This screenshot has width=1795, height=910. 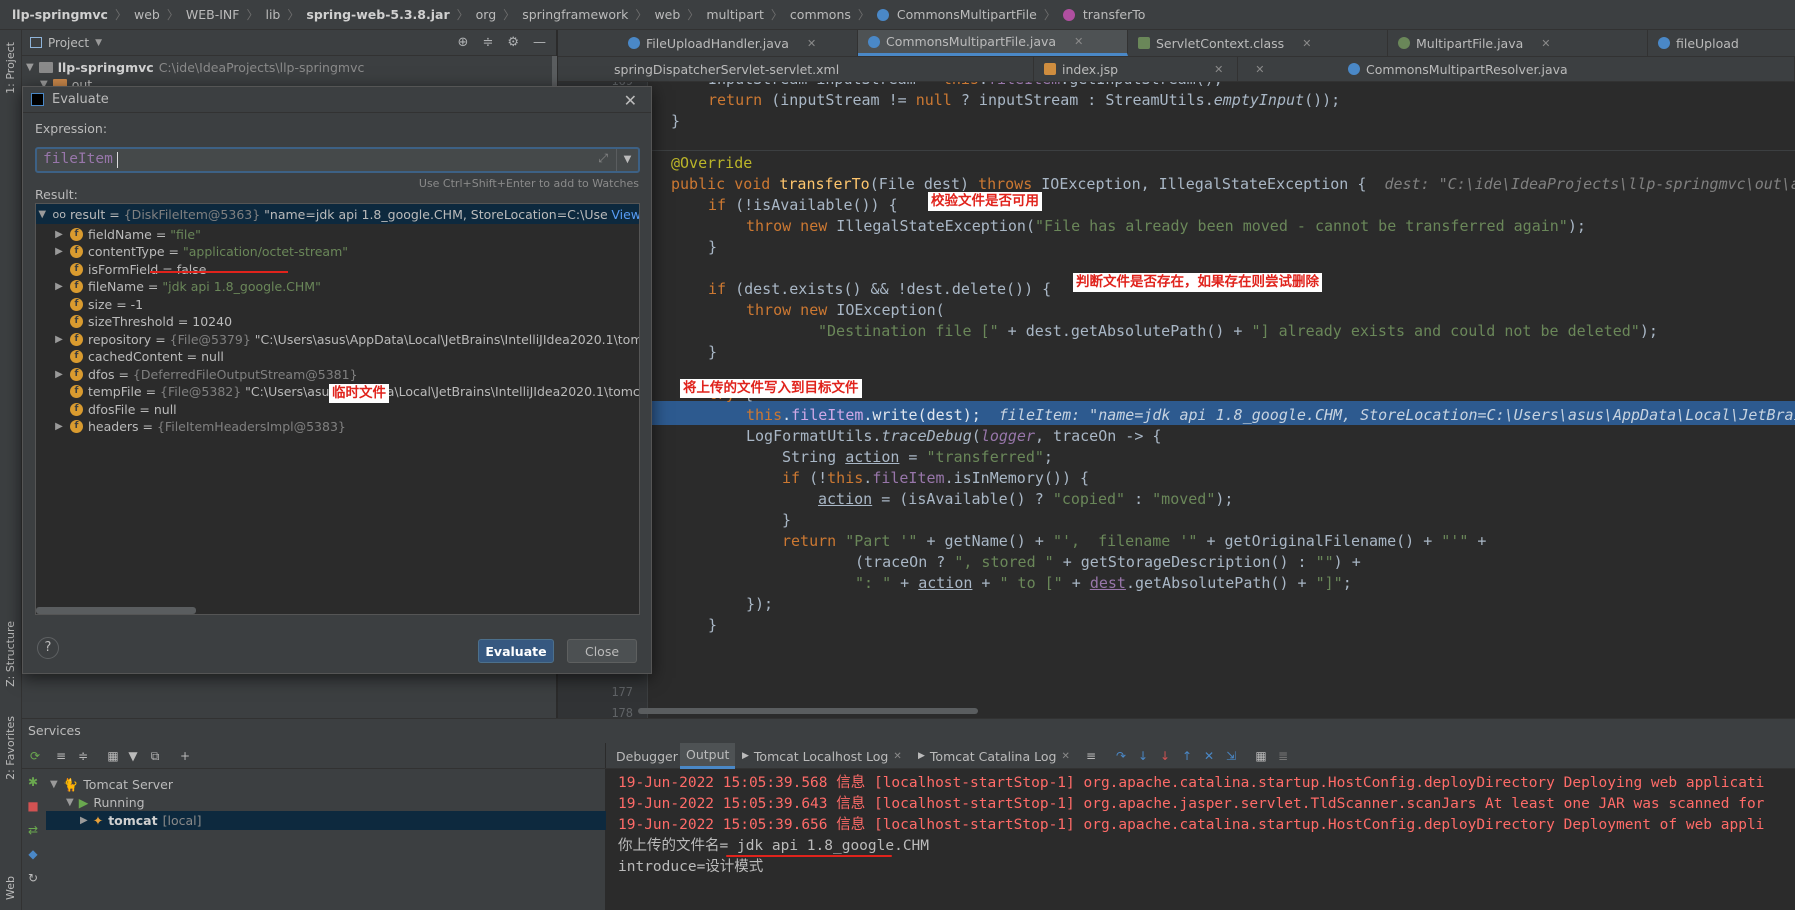 What do you see at coordinates (820, 14) in the screenshot?
I see `breadcrumb-item: commons` at bounding box center [820, 14].